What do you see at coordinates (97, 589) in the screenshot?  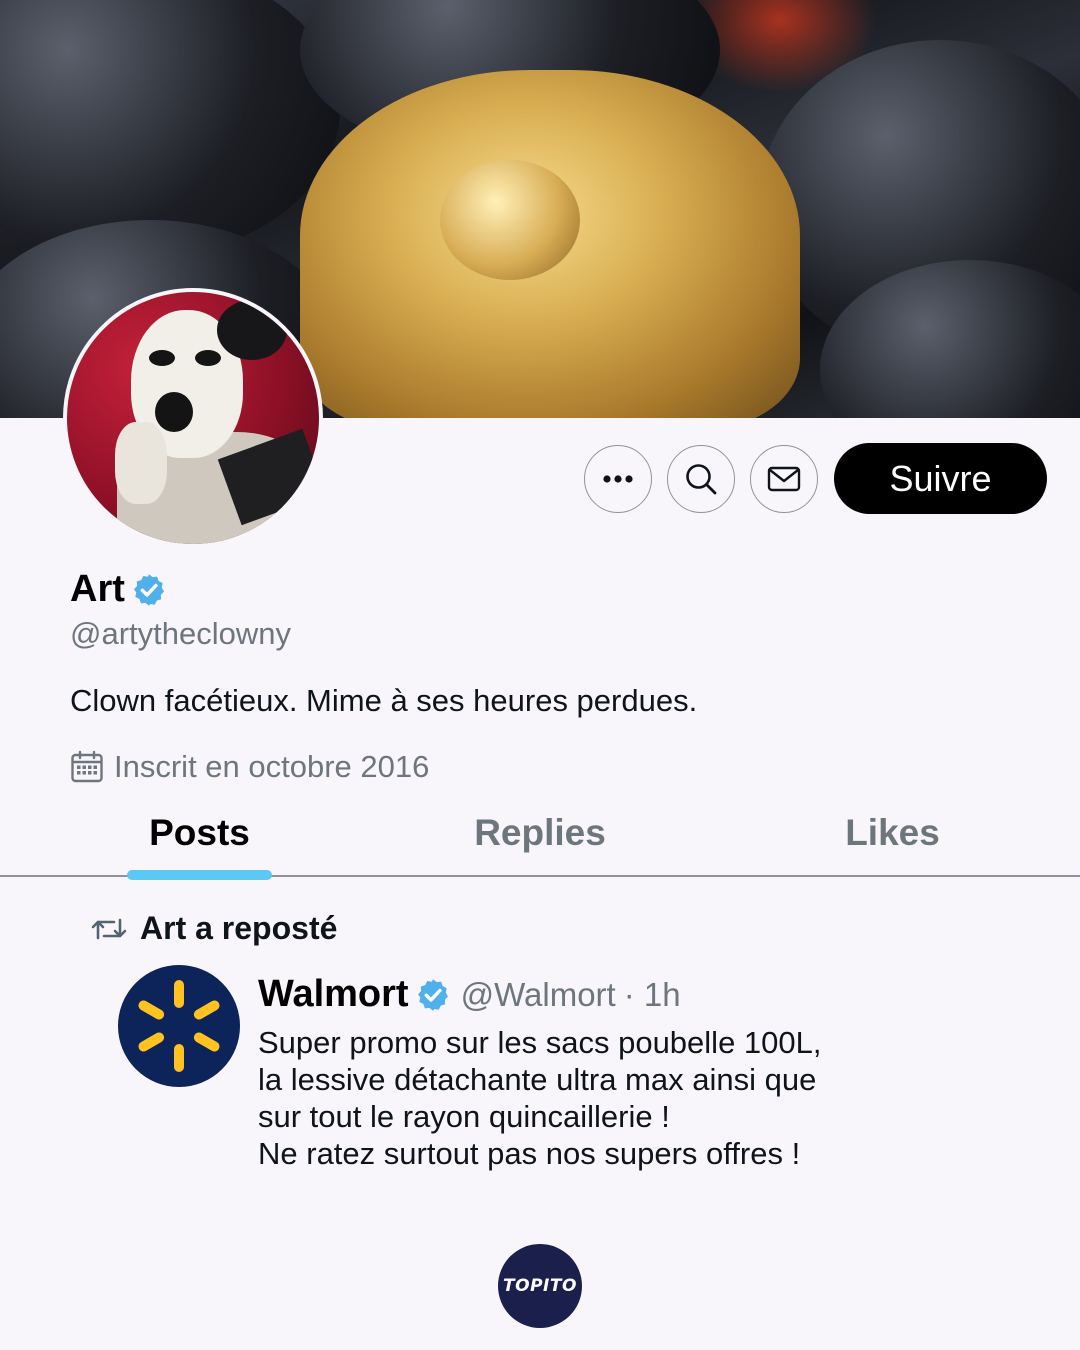 I see `profile-name: Art` at bounding box center [97, 589].